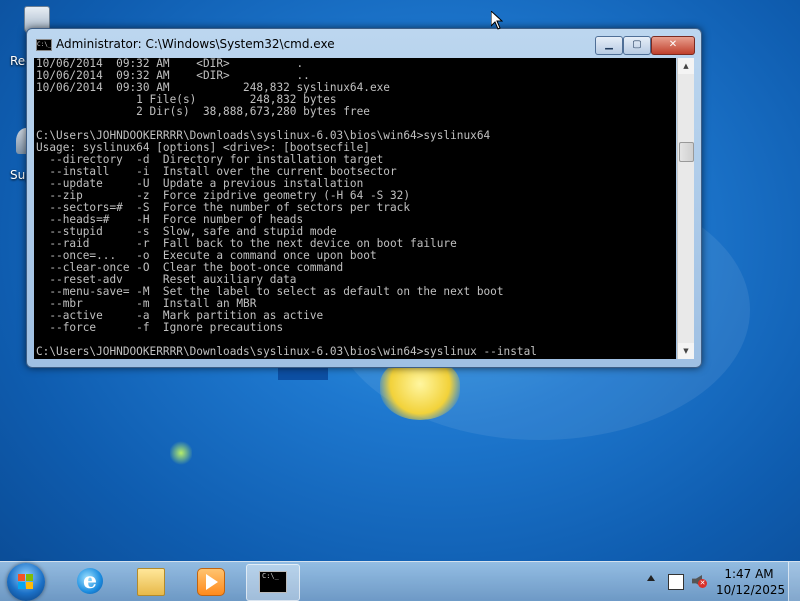 The height and width of the screenshot is (601, 800). I want to click on taskbar: e C:\_ ✕ 1:47 AM 10/12/2025, so click(400, 581).